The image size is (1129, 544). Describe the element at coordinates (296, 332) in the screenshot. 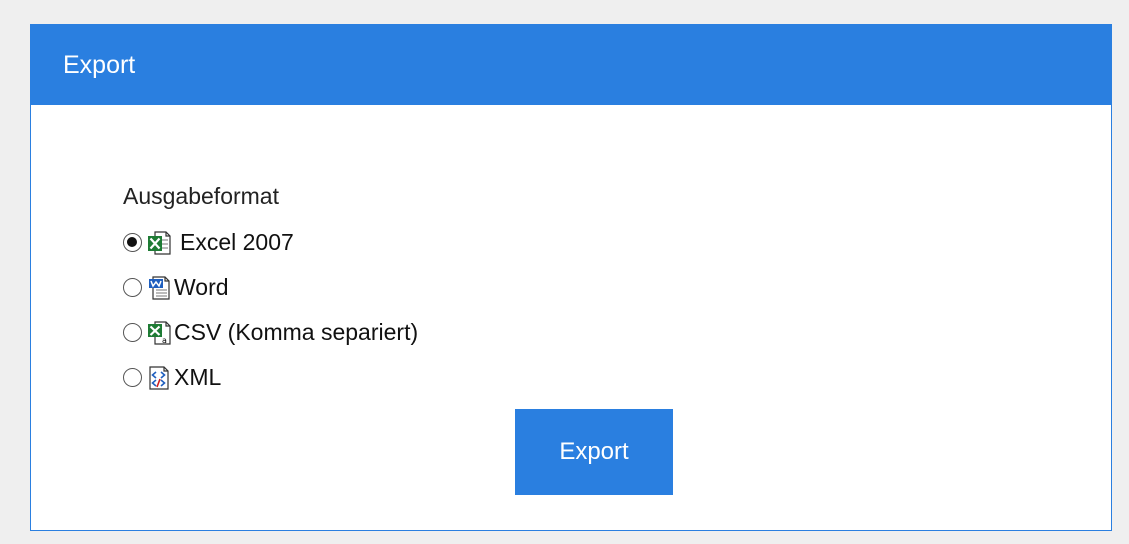

I see `format-label-csv: CSV (Komma separiert)` at that location.